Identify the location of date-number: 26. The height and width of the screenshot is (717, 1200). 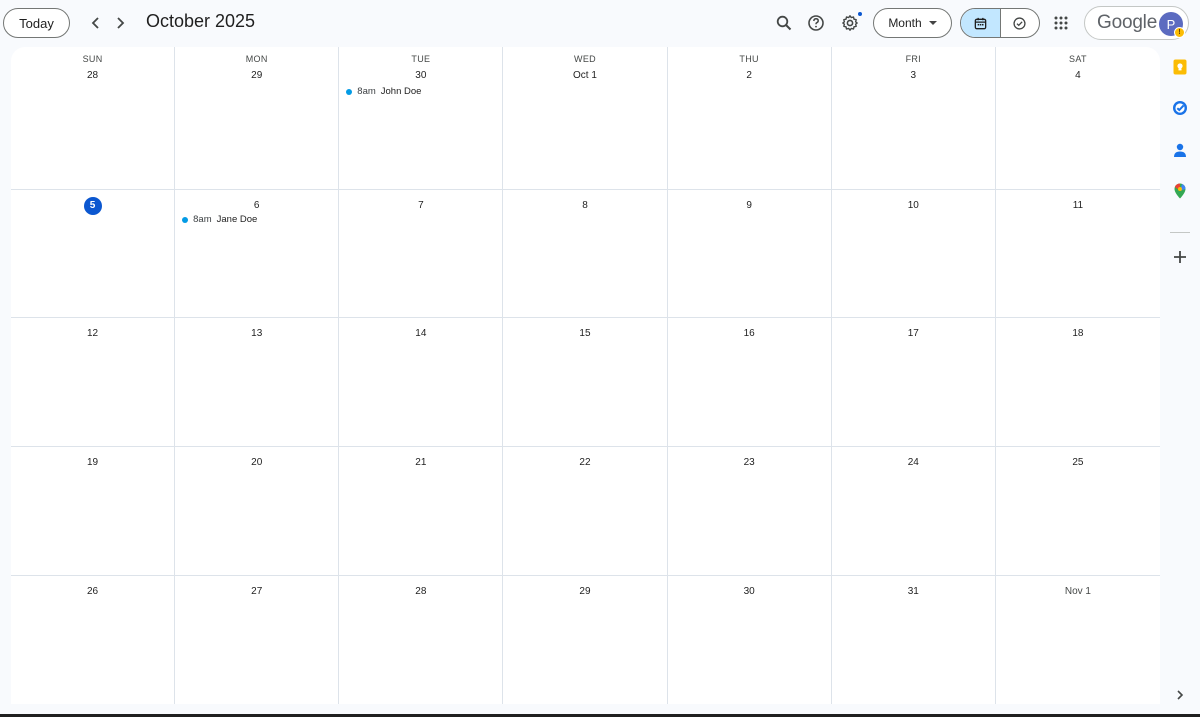
(93, 592).